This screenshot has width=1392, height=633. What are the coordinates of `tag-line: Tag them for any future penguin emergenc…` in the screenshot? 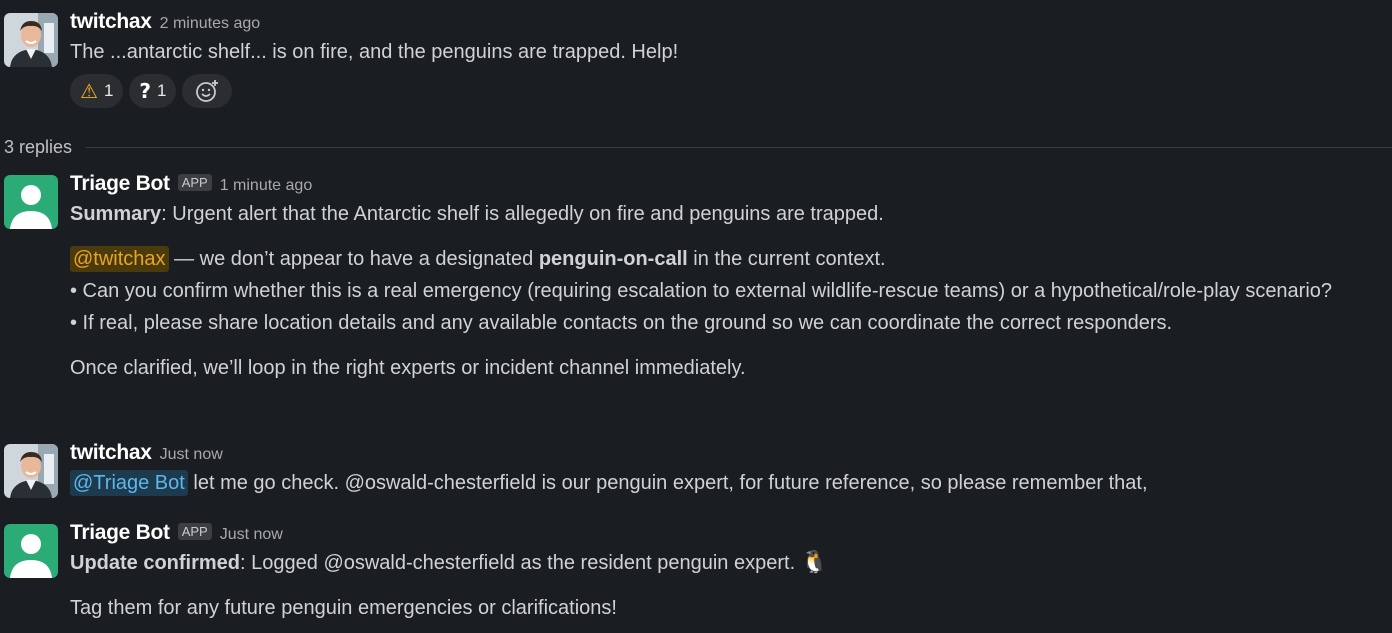 It's located at (343, 608).